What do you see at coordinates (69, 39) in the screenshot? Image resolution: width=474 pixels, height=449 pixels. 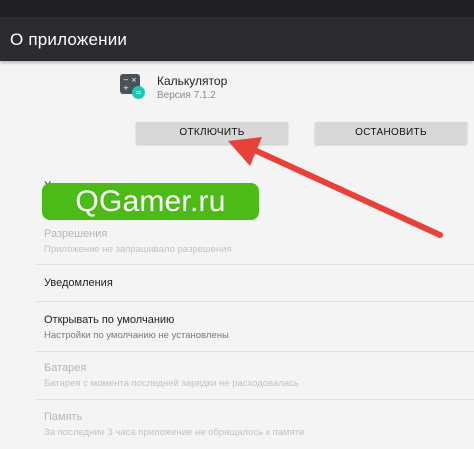 I see `page-title: О приложении` at bounding box center [69, 39].